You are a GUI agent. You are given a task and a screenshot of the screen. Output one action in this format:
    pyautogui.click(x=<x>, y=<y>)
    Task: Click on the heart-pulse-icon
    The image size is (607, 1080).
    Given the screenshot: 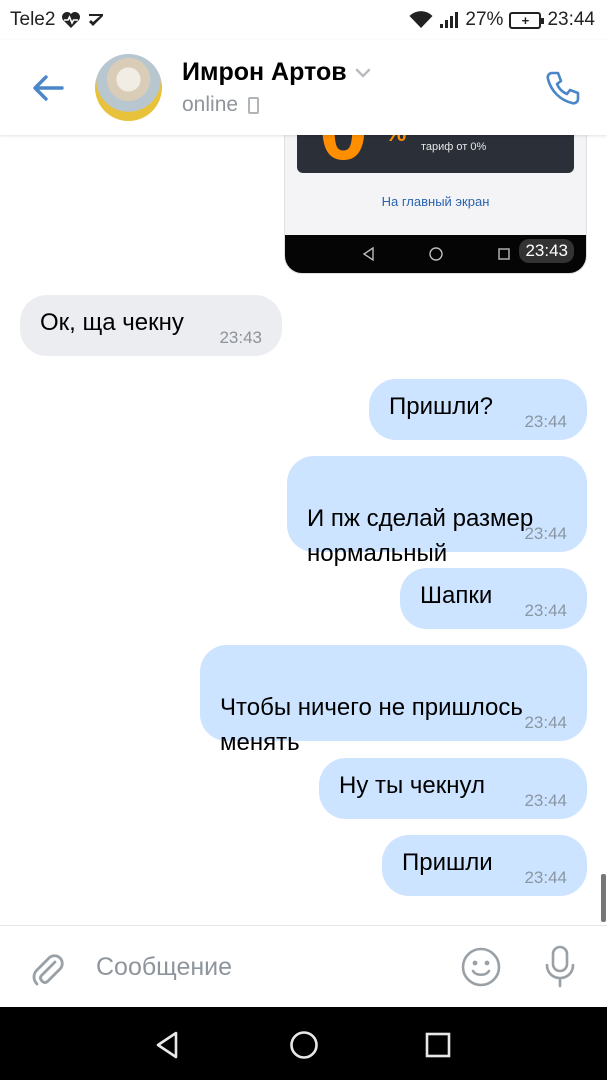 What is the action you would take?
    pyautogui.click(x=71, y=20)
    